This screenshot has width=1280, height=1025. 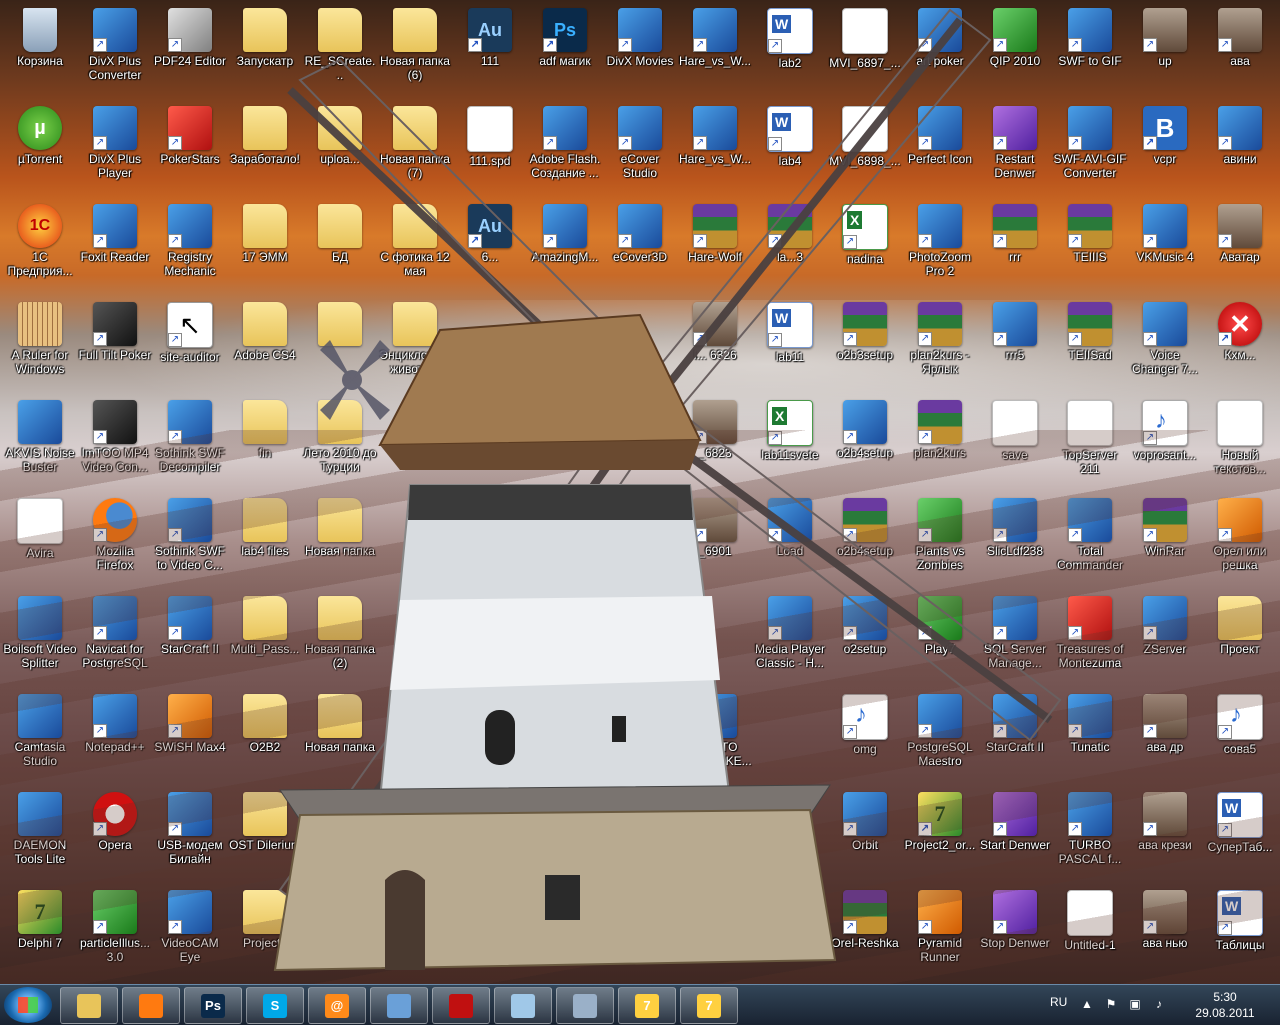 I want to click on desktop-icon: O2B2, so click(x=265, y=736).